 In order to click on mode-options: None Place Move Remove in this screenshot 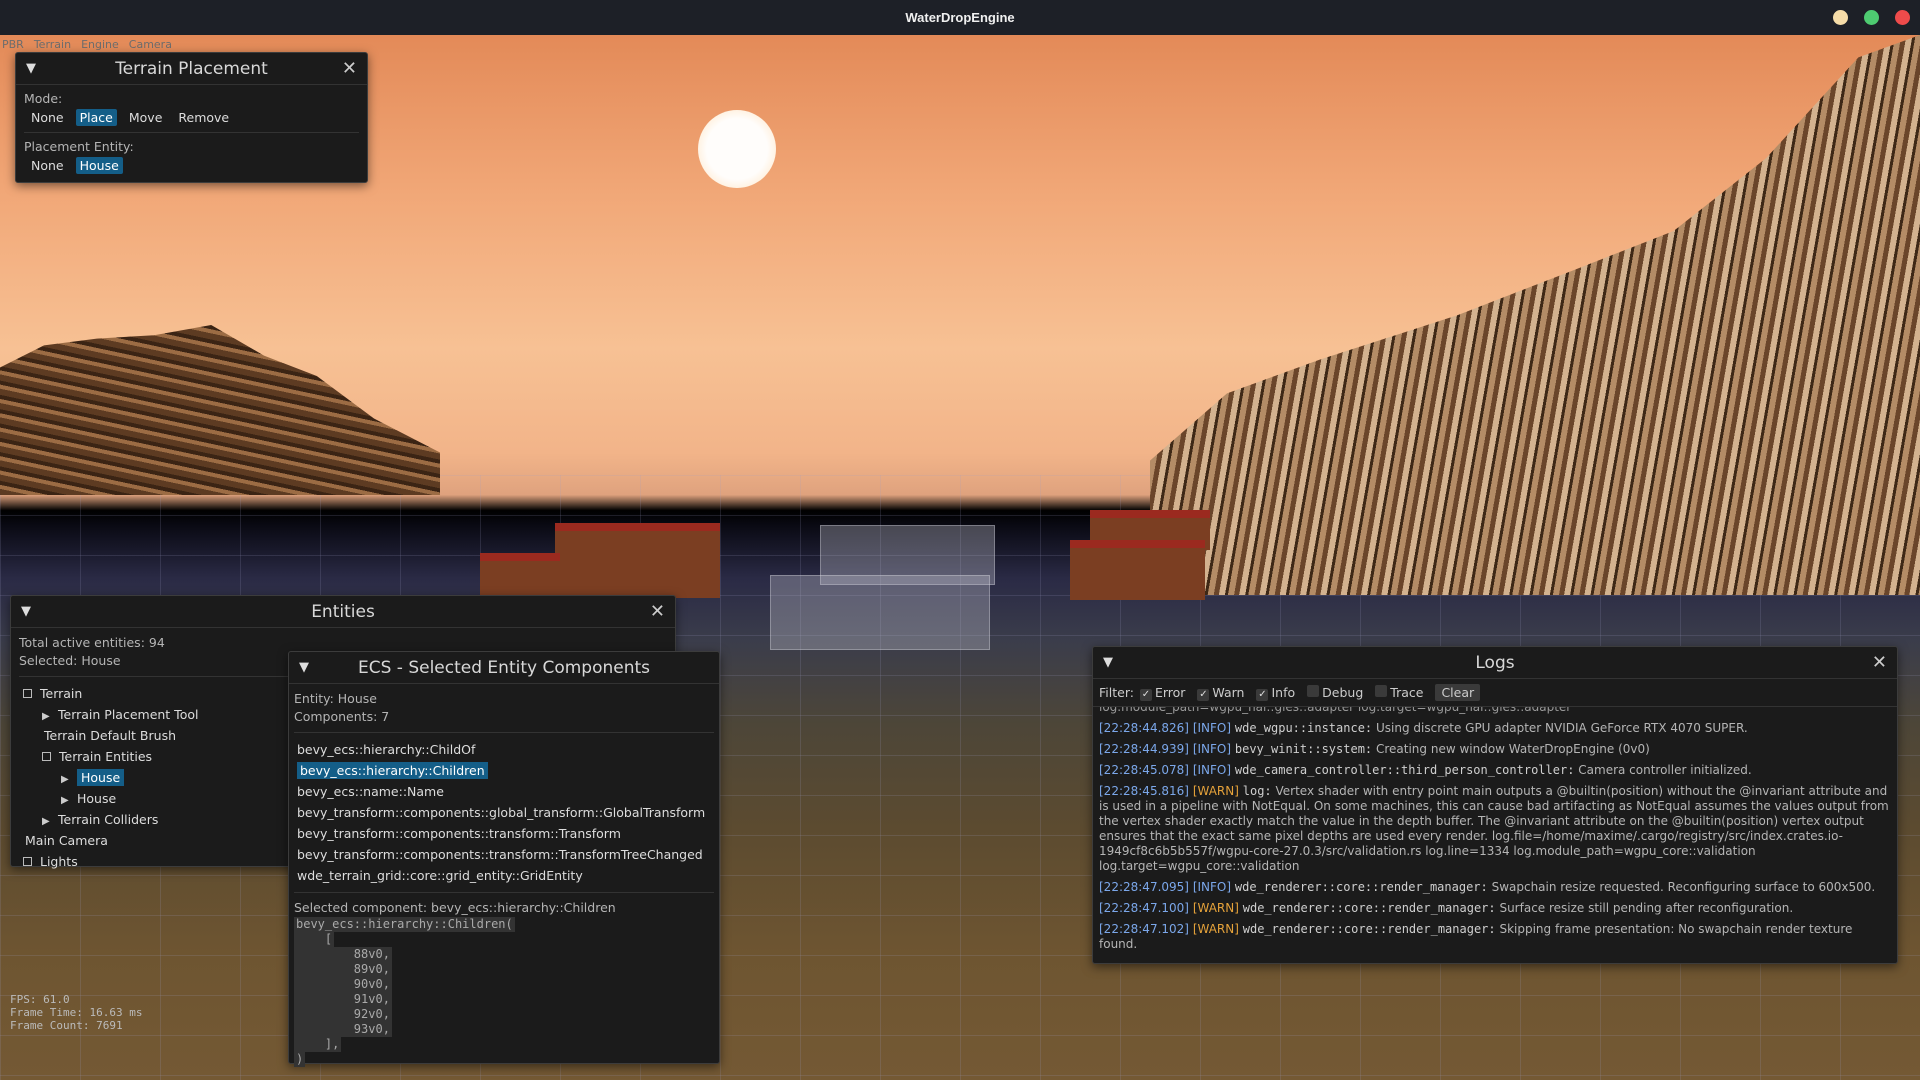, I will do `click(193, 117)`.